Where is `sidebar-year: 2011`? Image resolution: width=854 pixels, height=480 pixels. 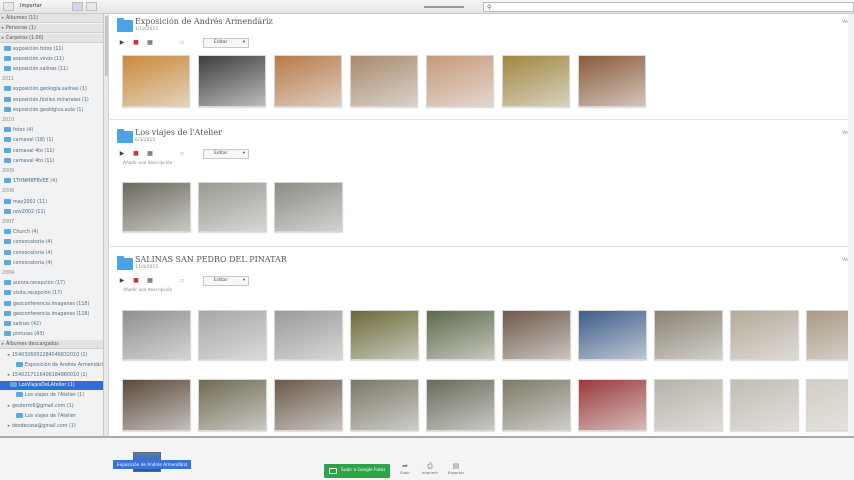
sidebar-year: 2011 is located at coordinates (51, 79).